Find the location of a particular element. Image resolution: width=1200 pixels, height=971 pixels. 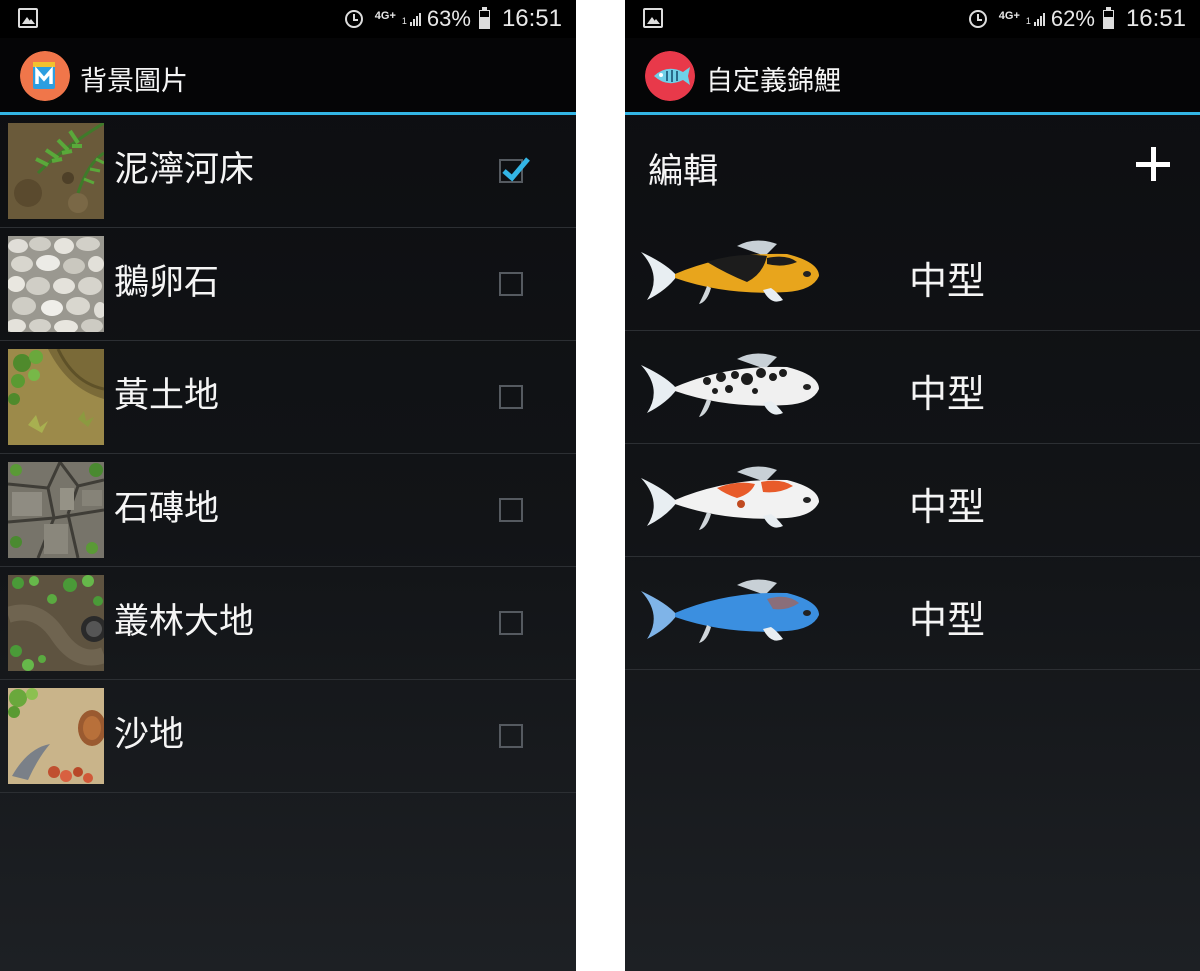

check-icon is located at coordinates (516, 169).